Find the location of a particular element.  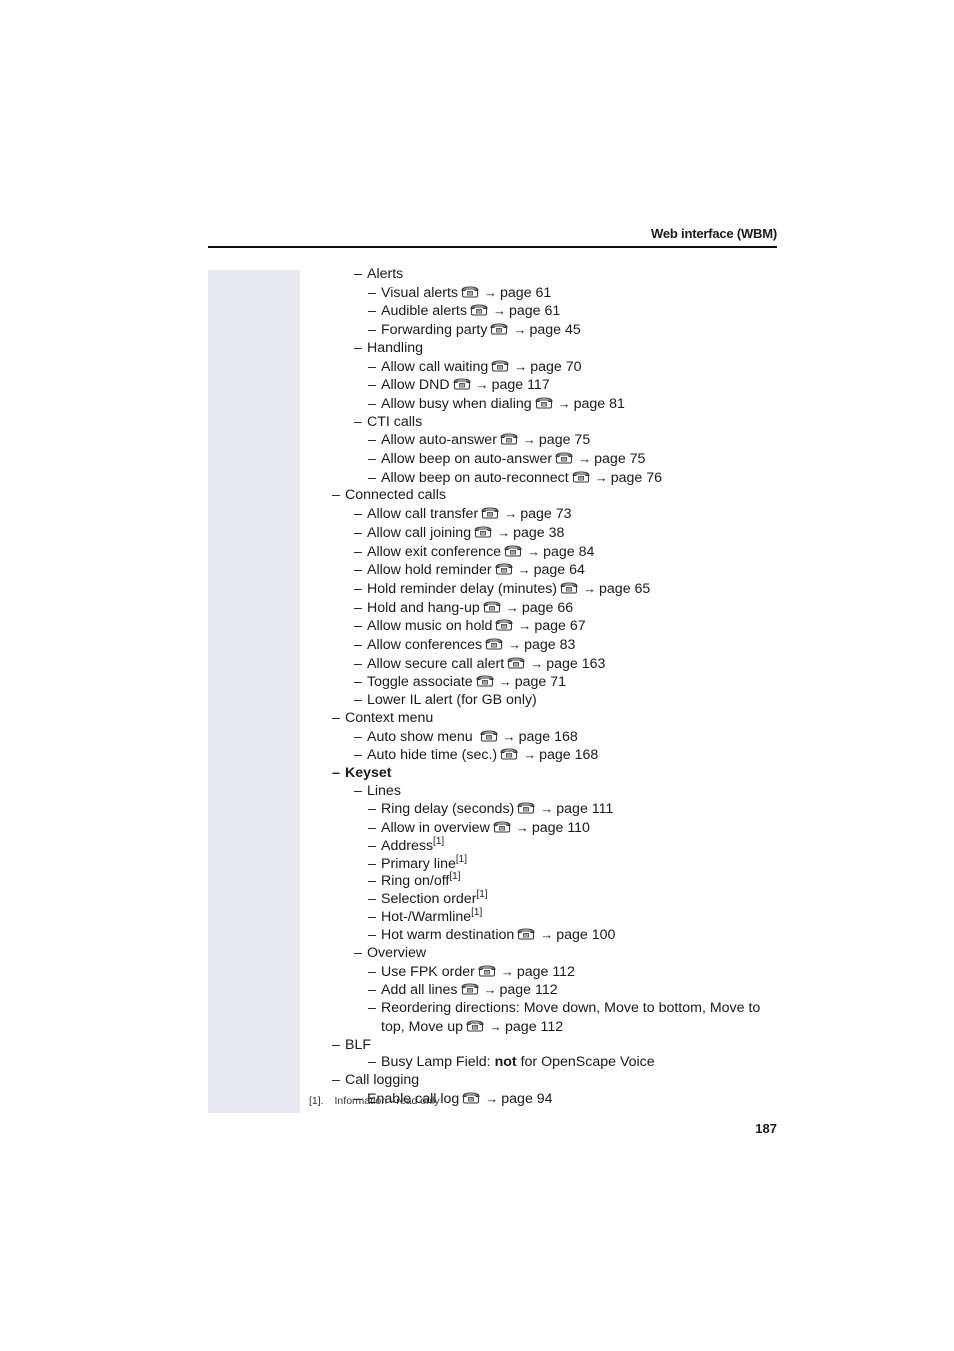

page-reference-link: page 71 is located at coordinates (540, 682).